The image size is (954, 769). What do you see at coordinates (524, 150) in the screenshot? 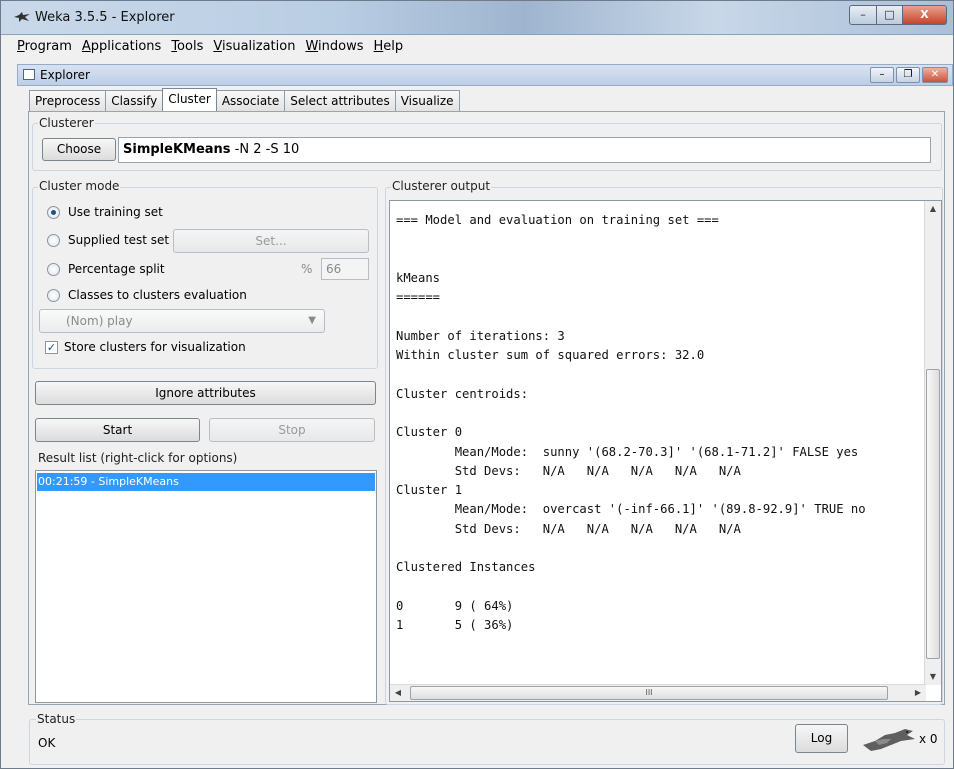
I see `clusterer-config-field: SimpleKMeans -N 2 -S 10` at bounding box center [524, 150].